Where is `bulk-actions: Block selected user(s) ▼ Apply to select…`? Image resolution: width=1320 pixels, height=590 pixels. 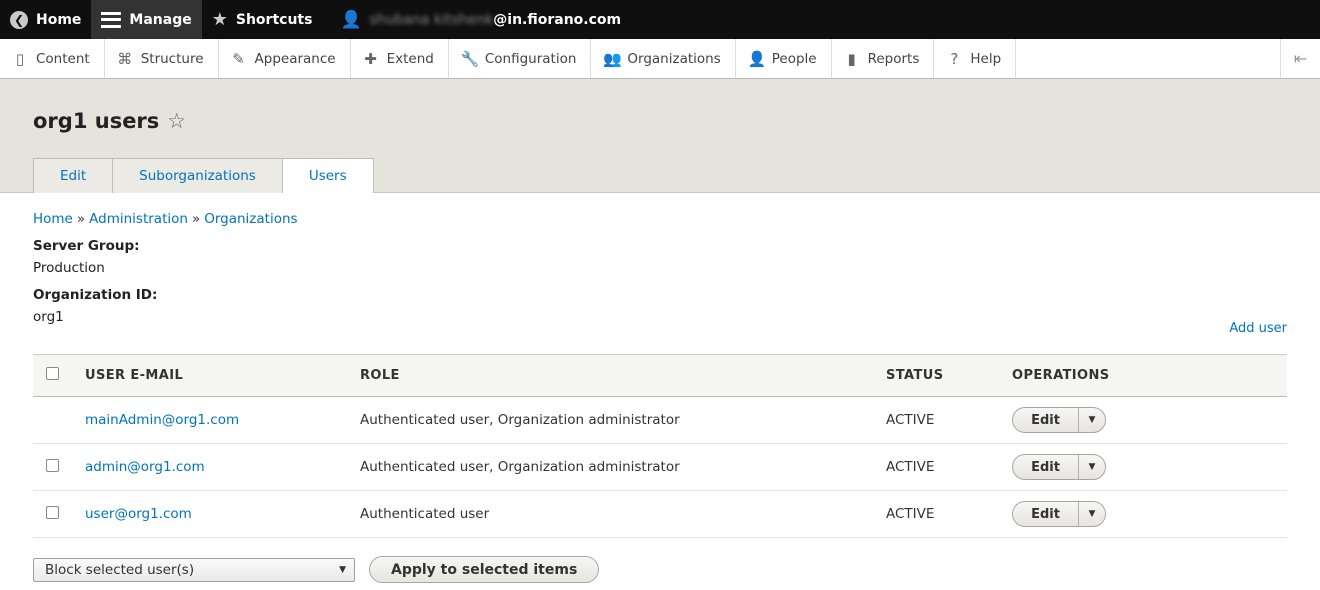 bulk-actions: Block selected user(s) ▼ Apply to select… is located at coordinates (660, 569).